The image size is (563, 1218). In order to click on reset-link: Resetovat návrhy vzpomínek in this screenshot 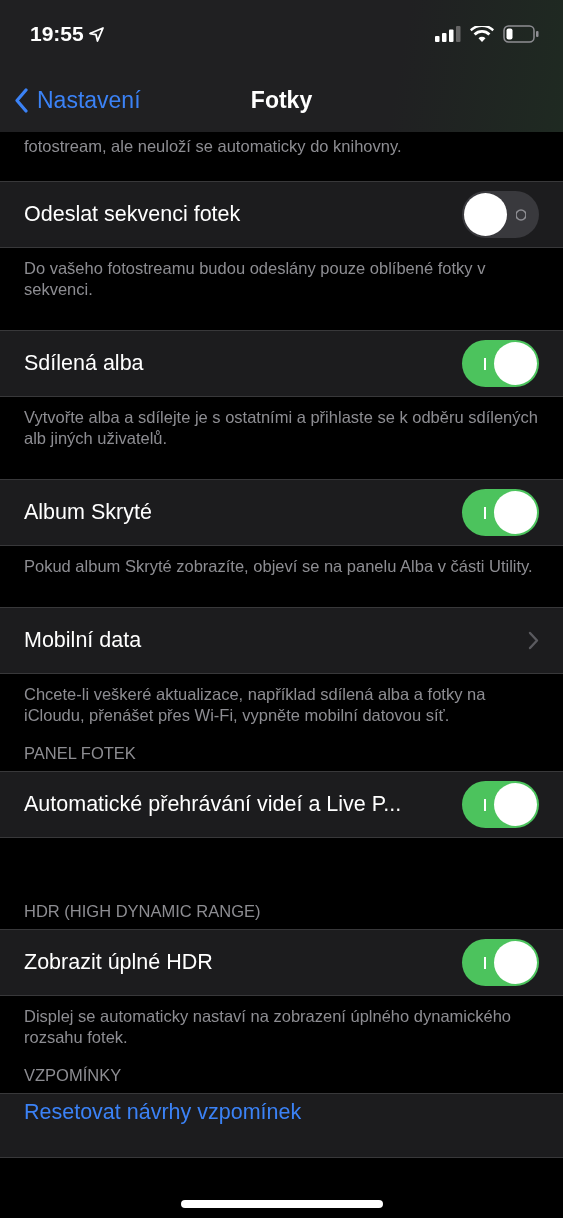, I will do `click(163, 1112)`.